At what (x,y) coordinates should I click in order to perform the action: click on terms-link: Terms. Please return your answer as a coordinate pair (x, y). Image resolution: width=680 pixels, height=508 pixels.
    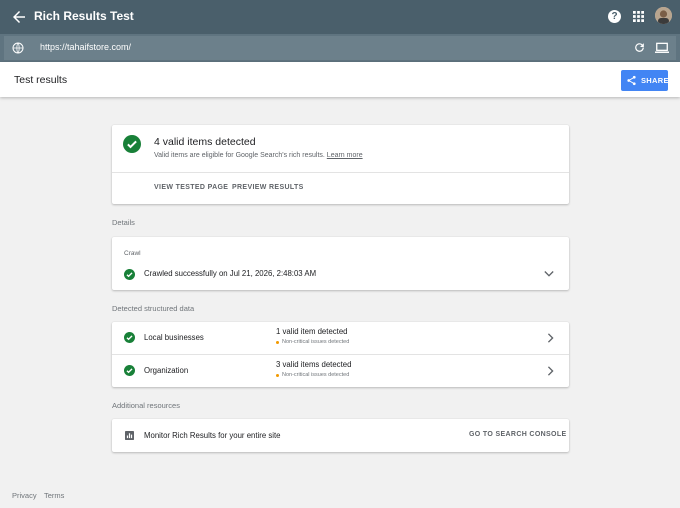
    Looking at the image, I should click on (54, 495).